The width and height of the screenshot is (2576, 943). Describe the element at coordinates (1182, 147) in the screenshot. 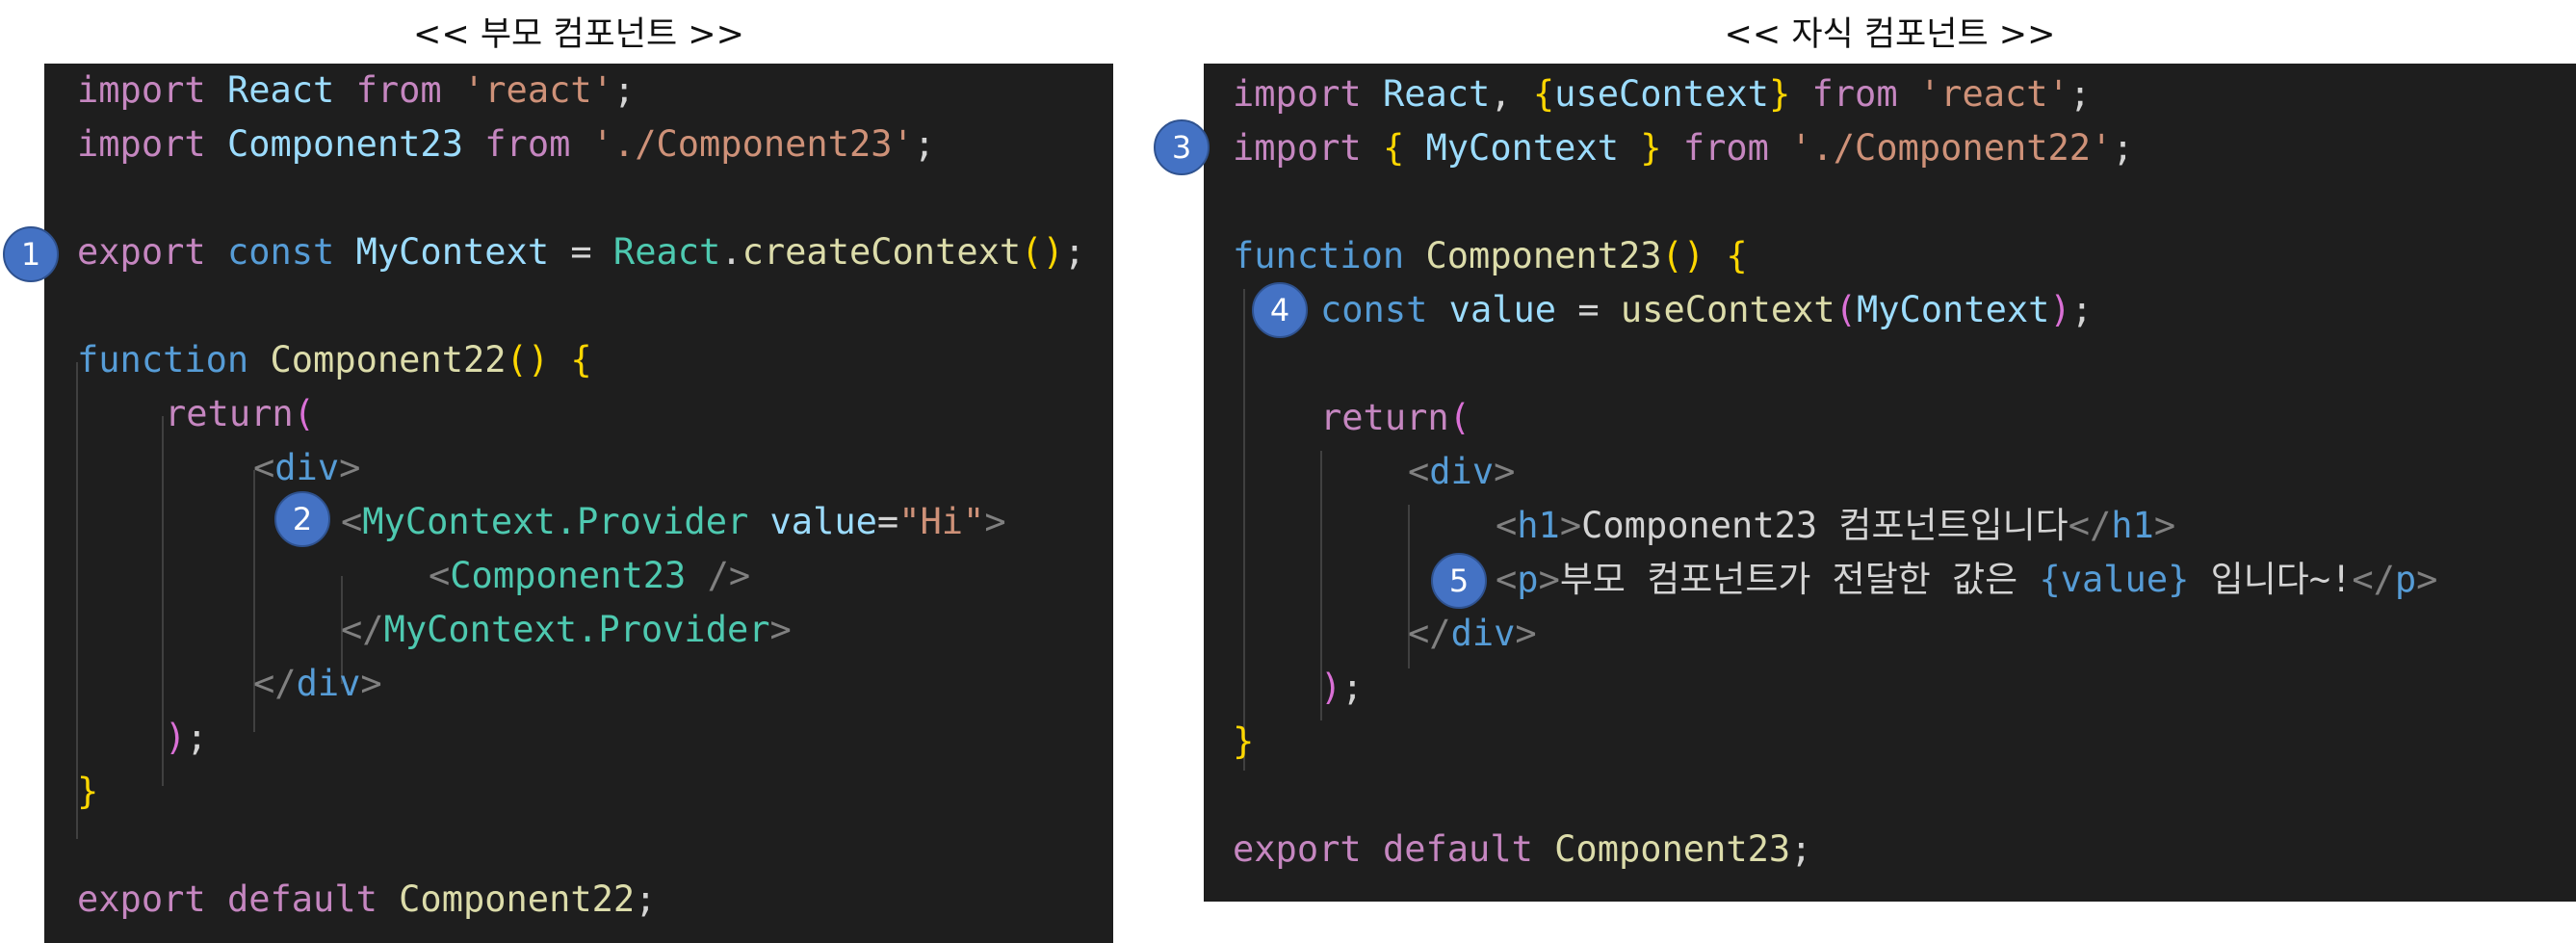

I see `step-badge-3: 3` at that location.